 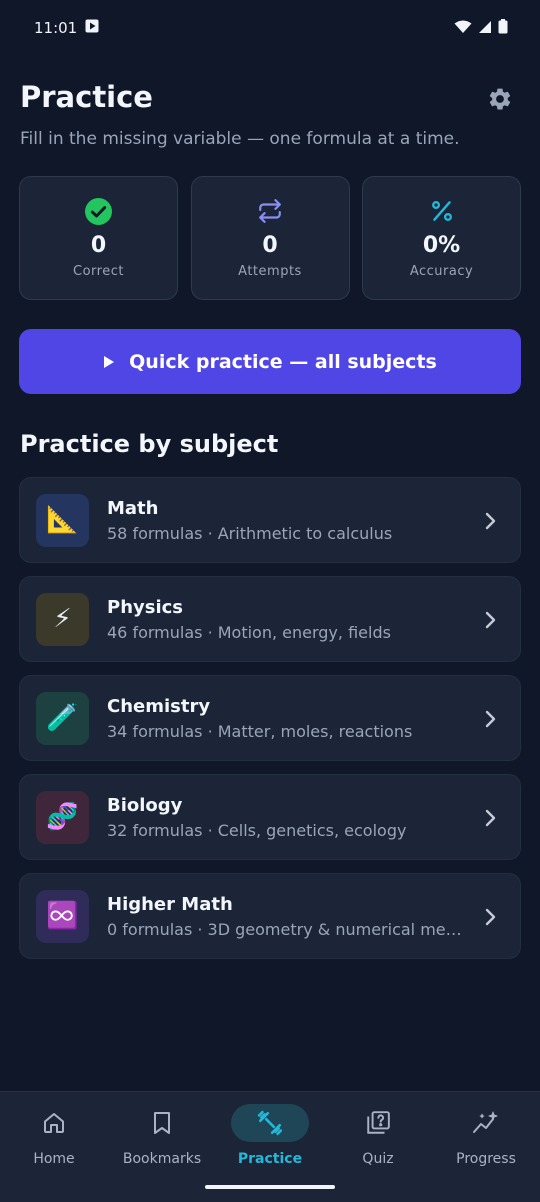 I want to click on header: Practice, so click(x=270, y=97).